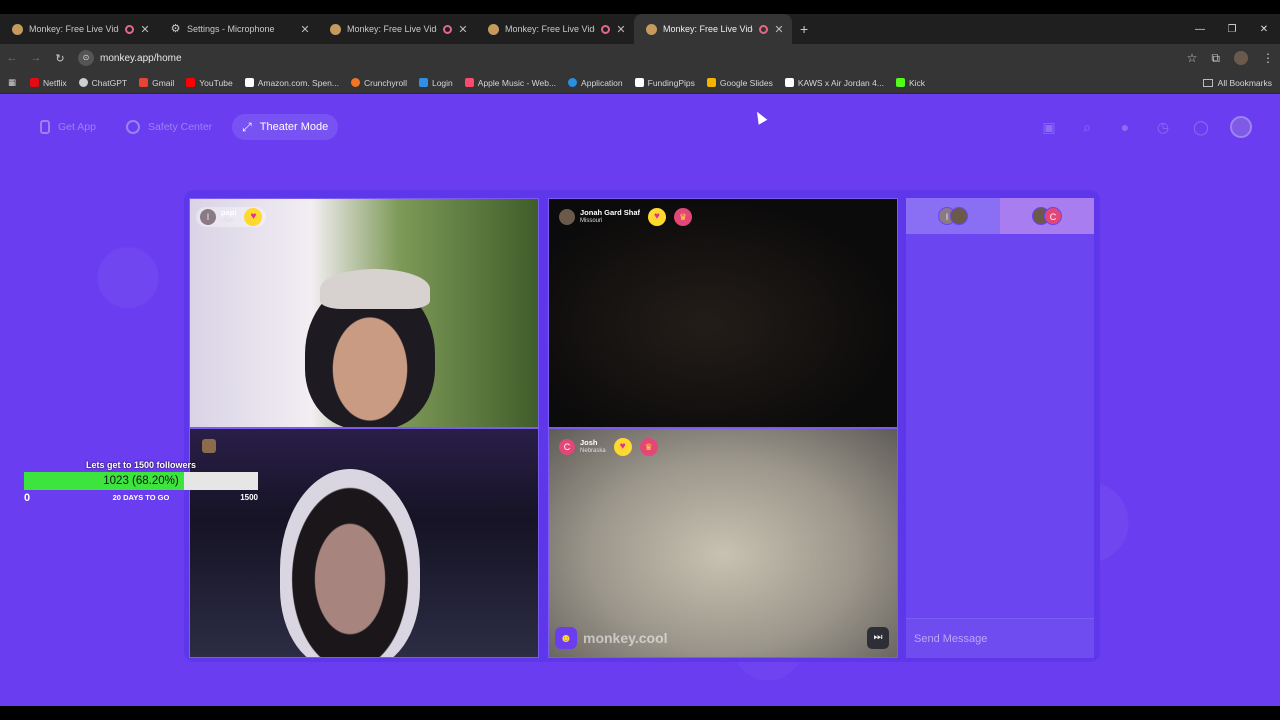  Describe the element at coordinates (109, 82) in the screenshot. I see `bookmark-label: ChatGPT` at that location.